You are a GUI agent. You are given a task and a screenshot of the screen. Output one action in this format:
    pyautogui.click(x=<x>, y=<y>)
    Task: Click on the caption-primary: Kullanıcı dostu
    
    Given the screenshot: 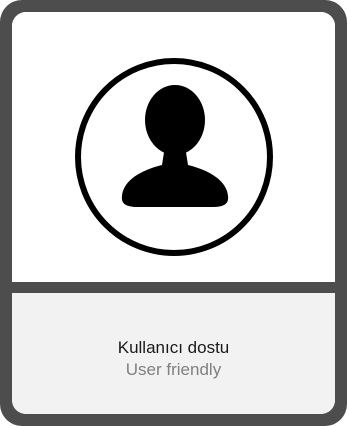 What is the action you would take?
    pyautogui.click(x=173, y=347)
    